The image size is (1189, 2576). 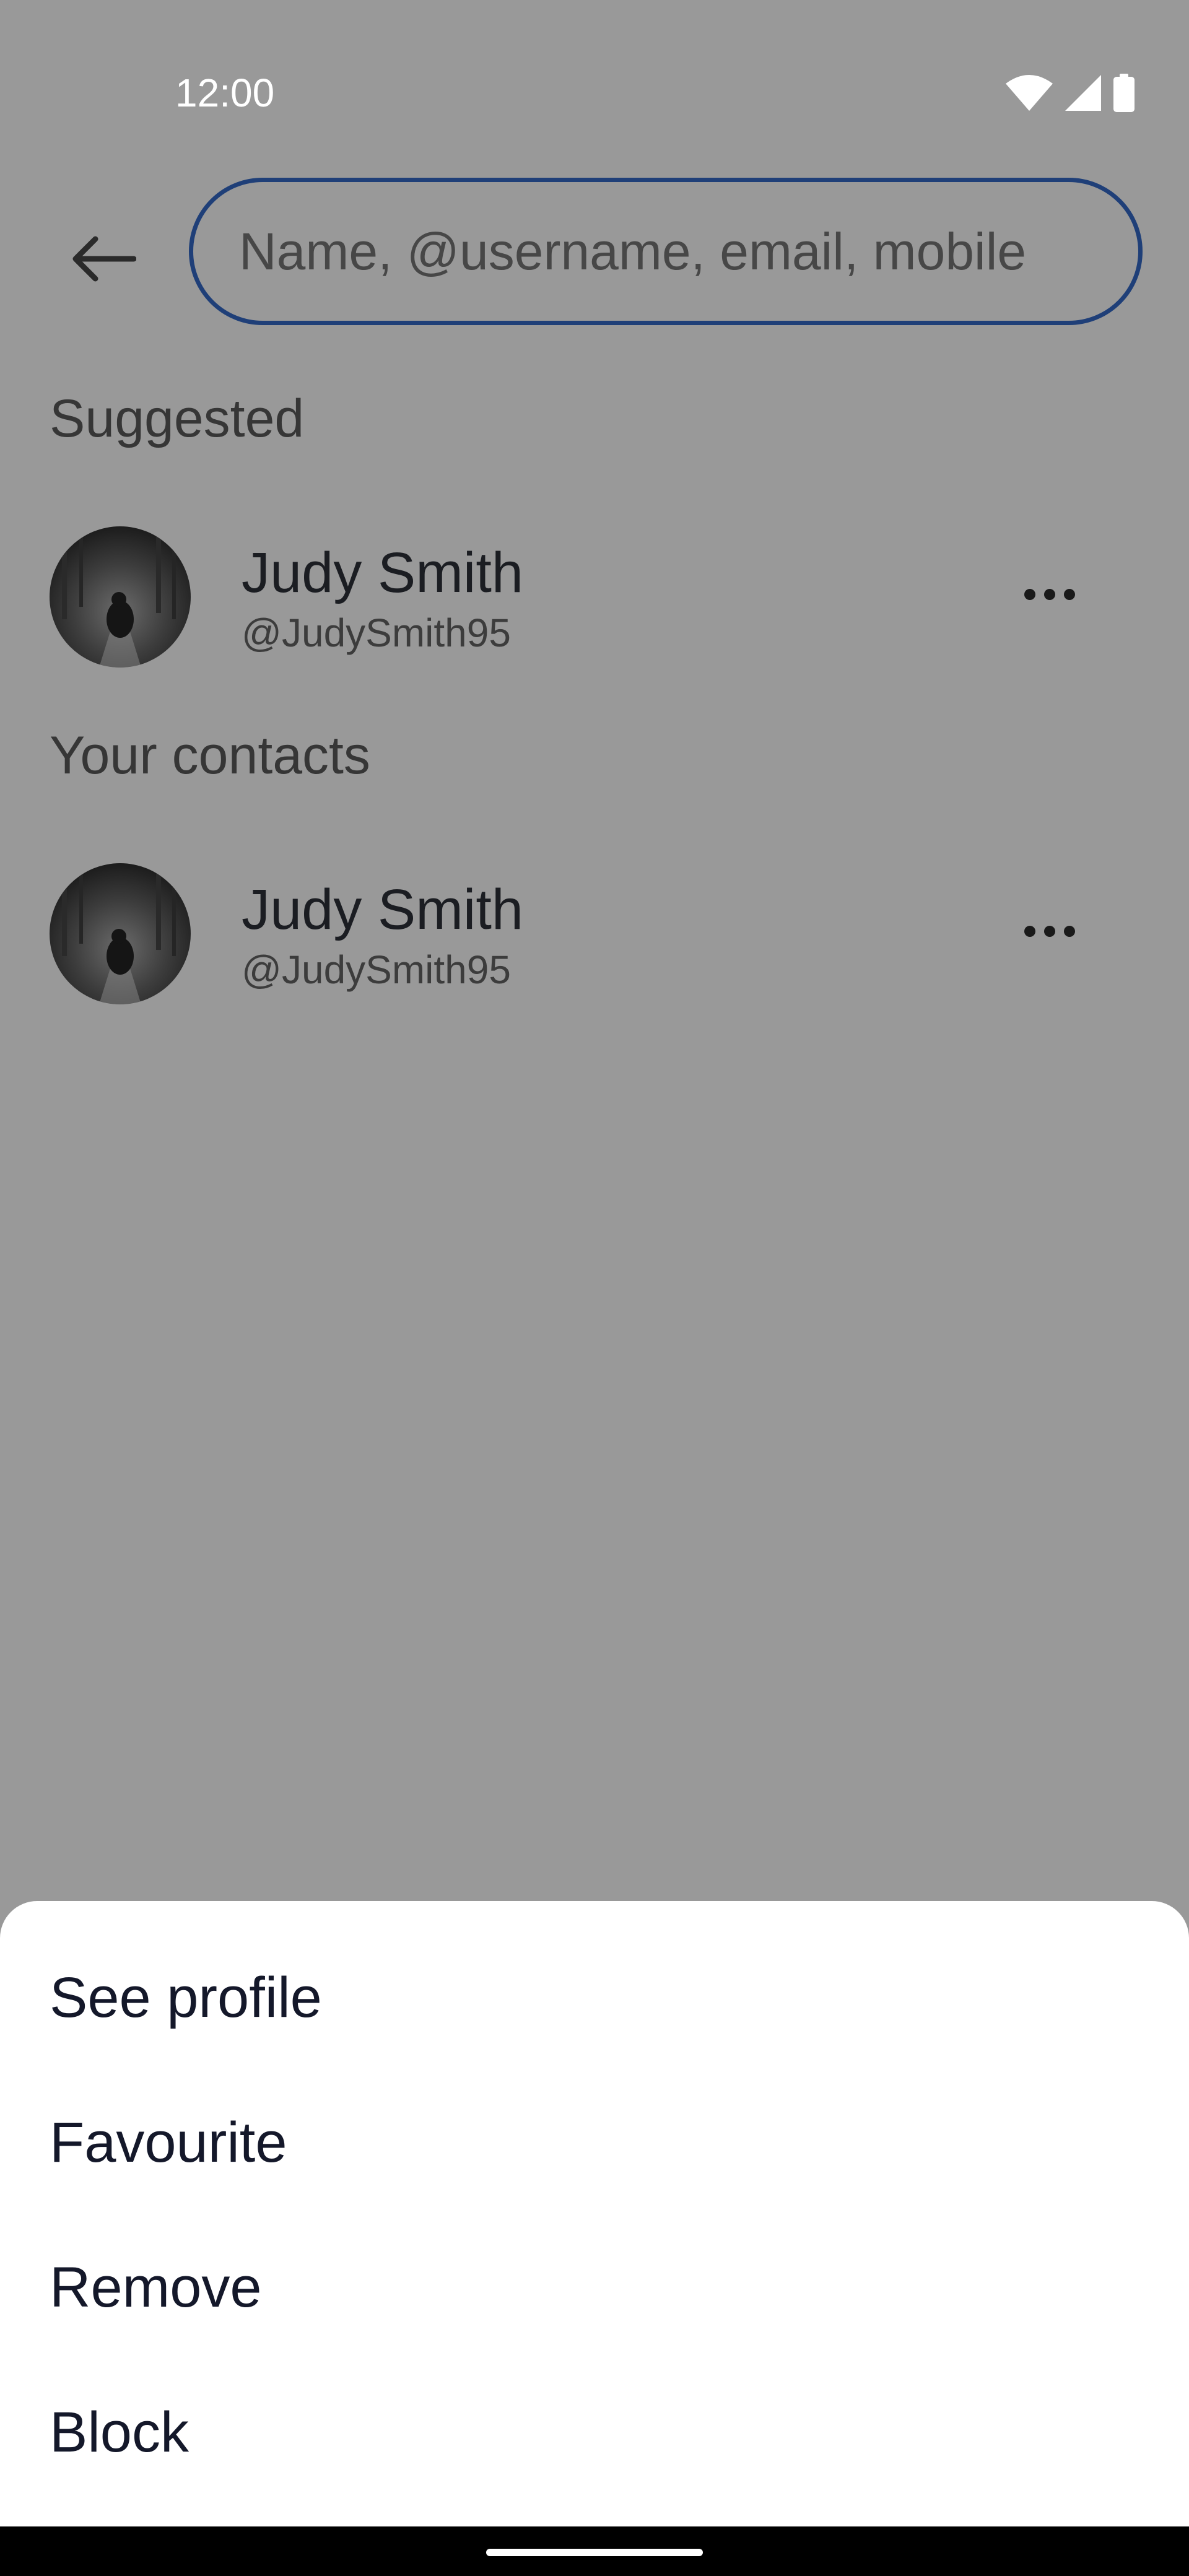 What do you see at coordinates (1029, 93) in the screenshot?
I see `wifi-icon` at bounding box center [1029, 93].